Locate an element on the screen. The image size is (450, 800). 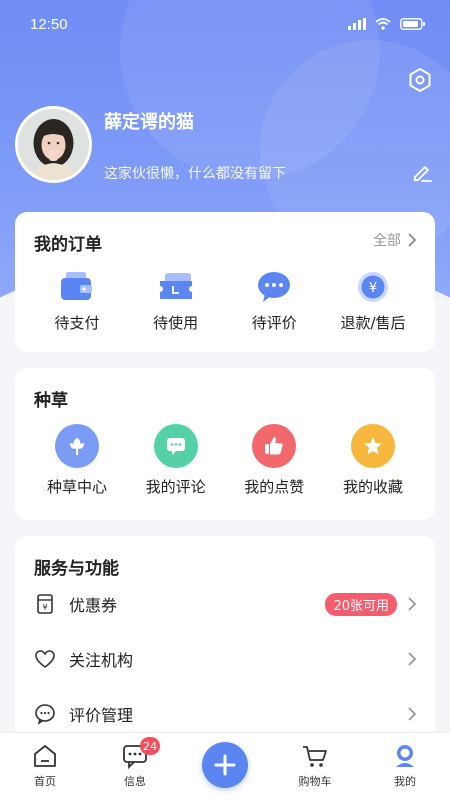
recommend-row: 种草中心 我的评论 我的点赞 我的收藏 is located at coordinates (225, 460).